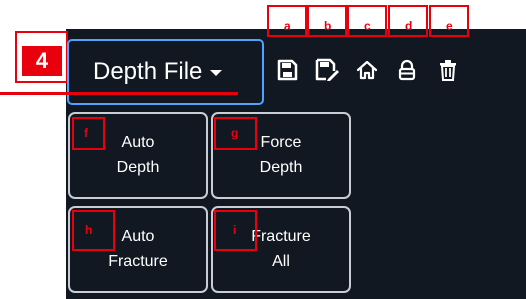 This screenshot has width=526, height=299. I want to click on save-as-button, so click(327, 70).